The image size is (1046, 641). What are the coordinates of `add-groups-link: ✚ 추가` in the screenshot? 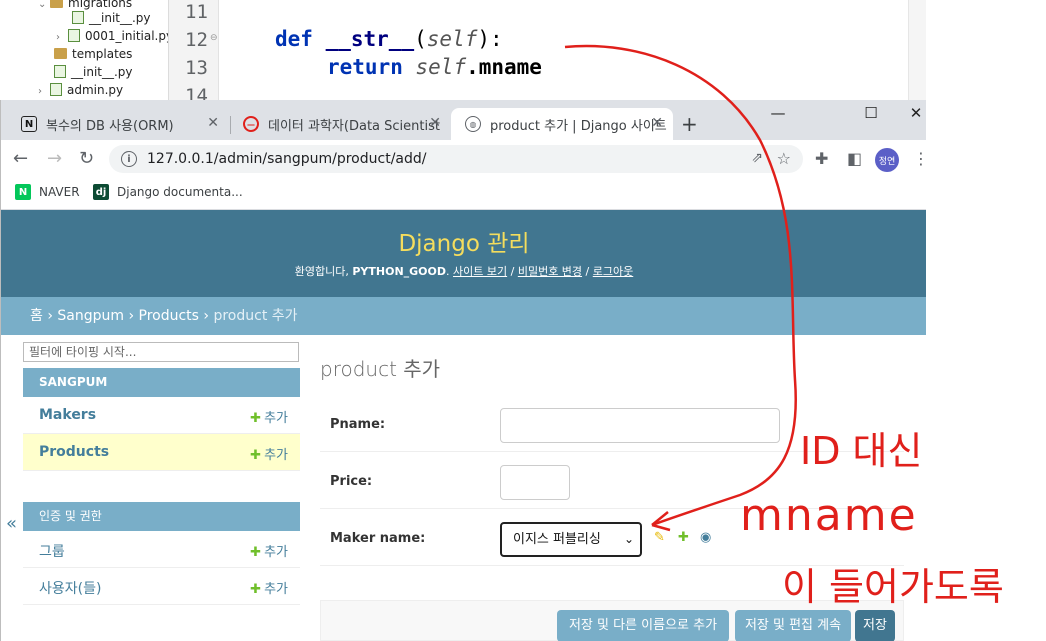 It's located at (269, 550).